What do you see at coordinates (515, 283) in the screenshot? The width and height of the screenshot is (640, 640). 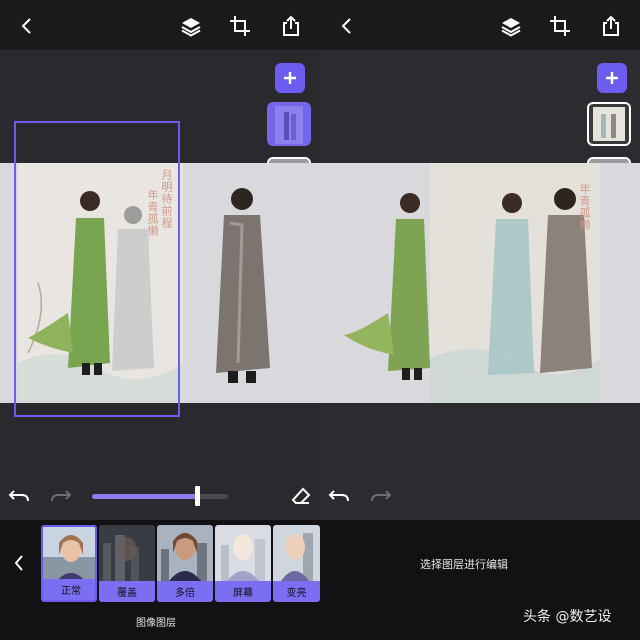 I see `poster-image-blended: 年青孤懒` at bounding box center [515, 283].